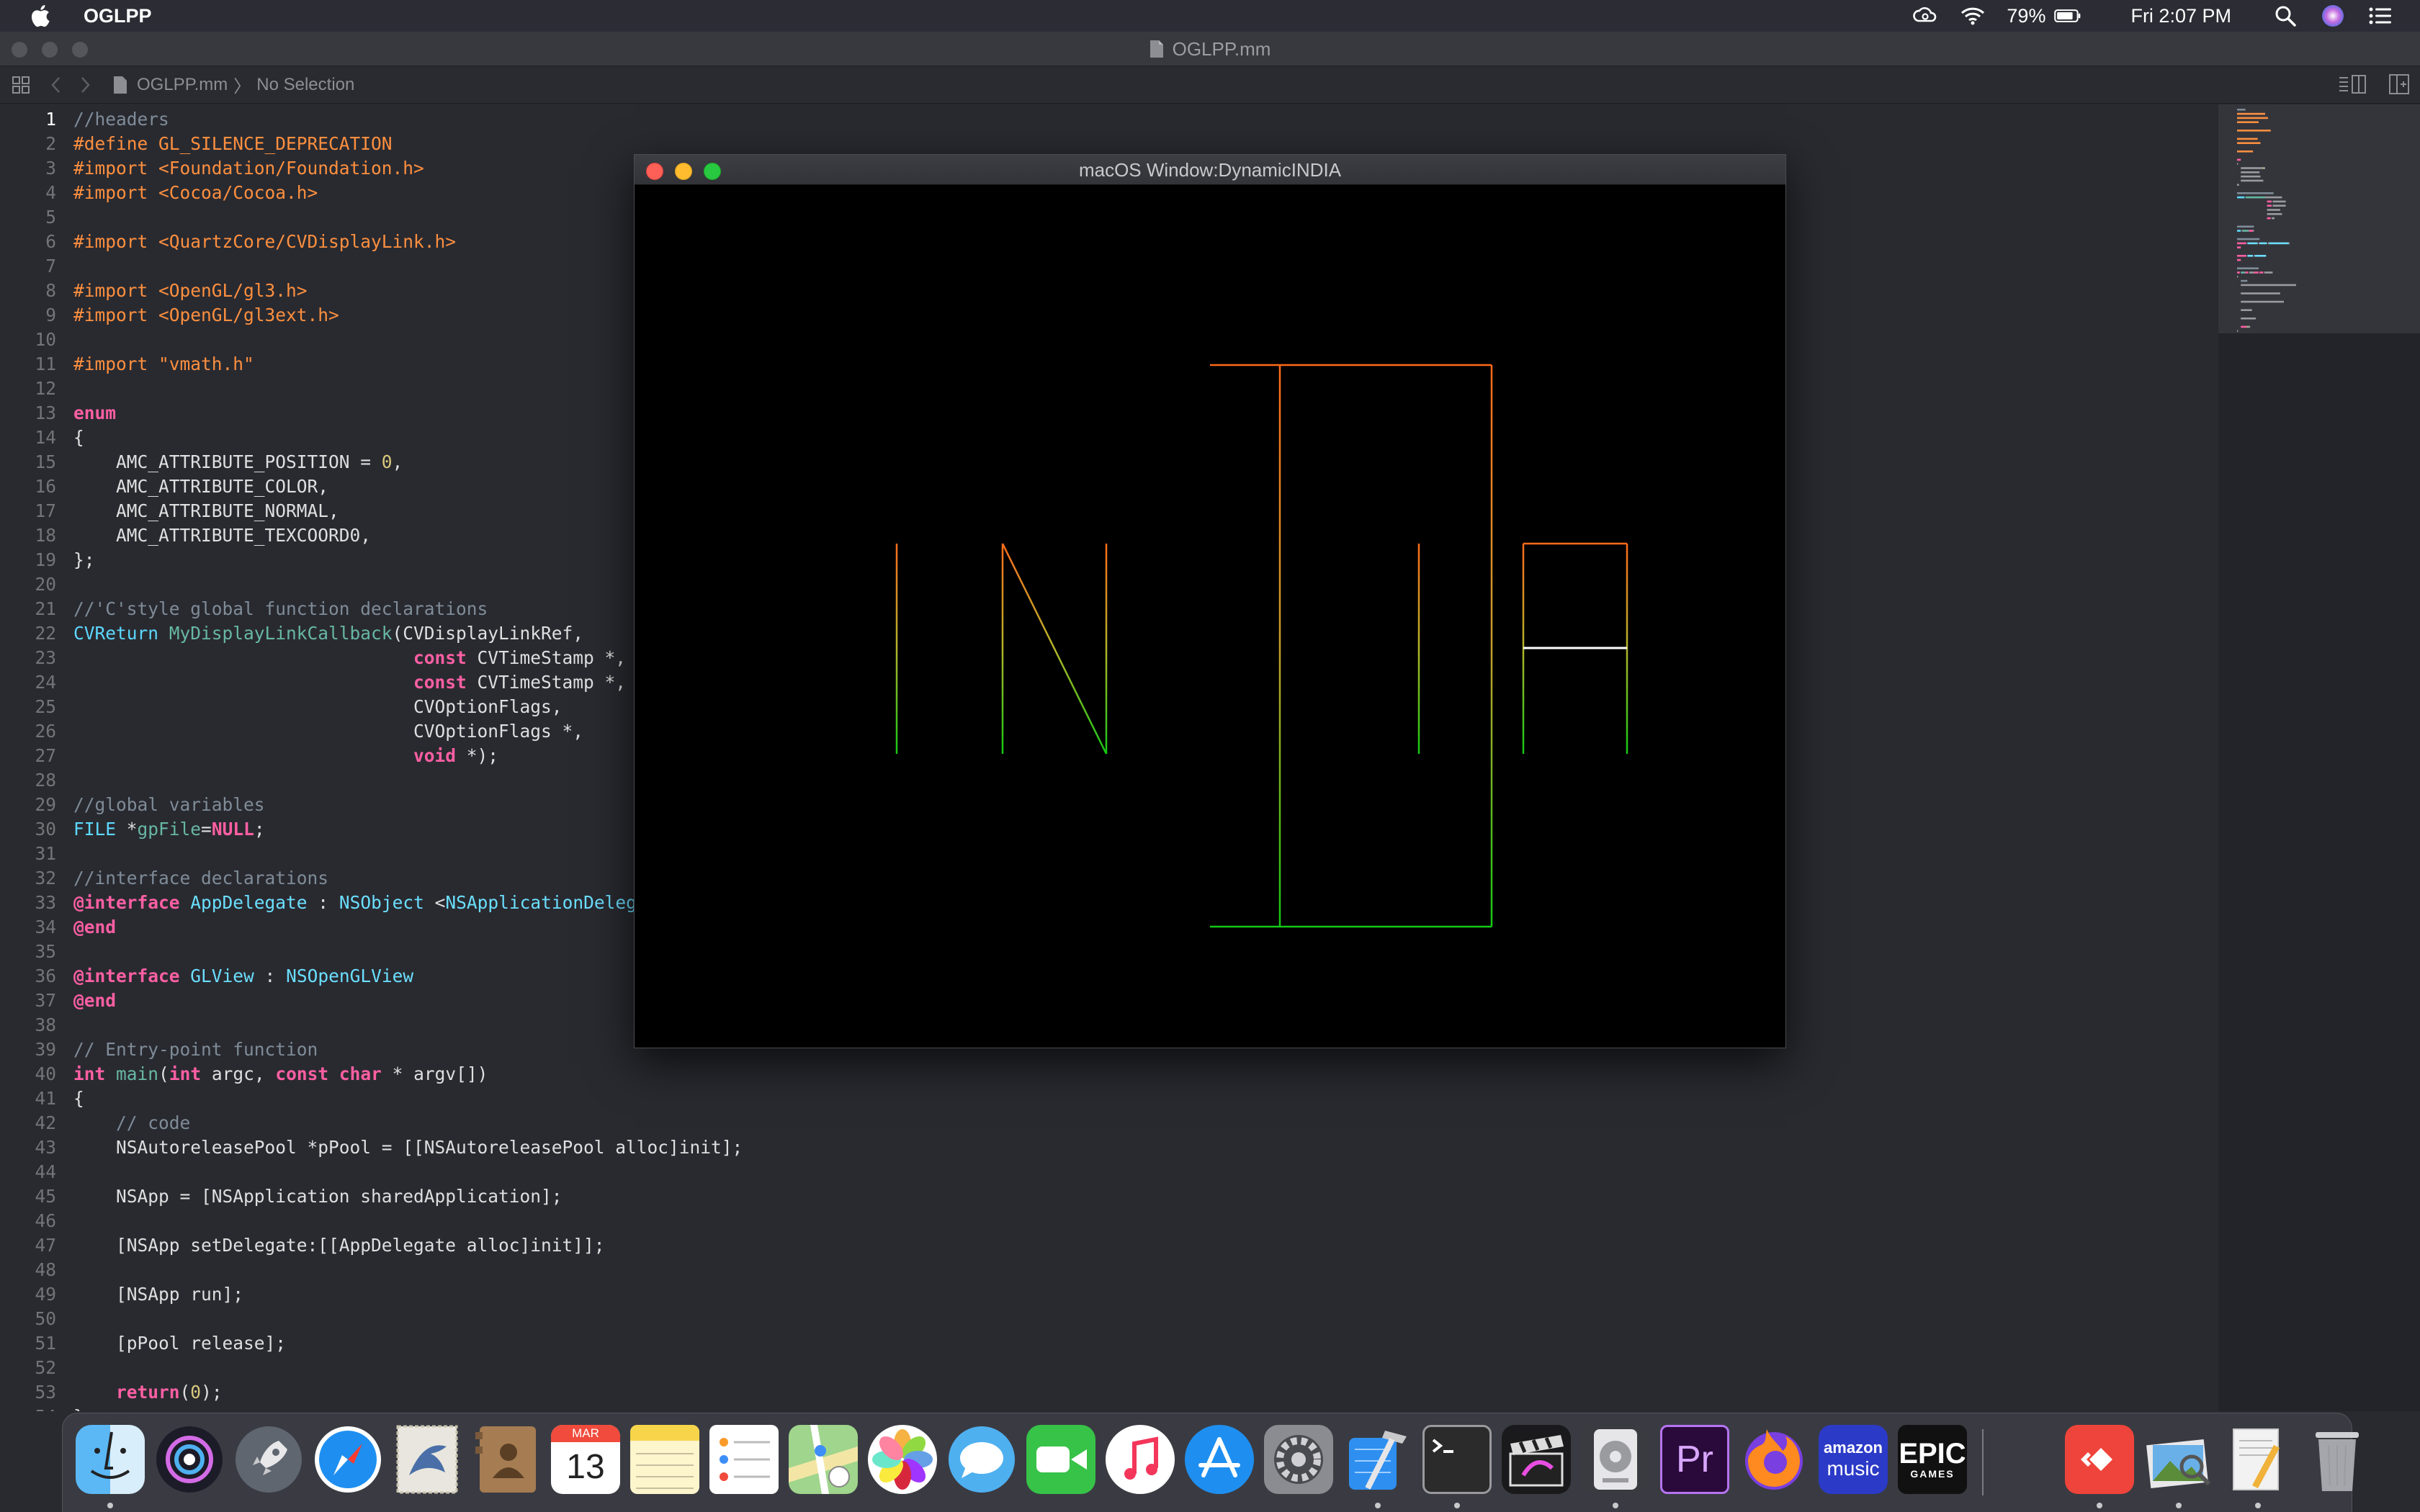  Describe the element at coordinates (1109, 1098) in the screenshot. I see `code-line: 41 {` at that location.